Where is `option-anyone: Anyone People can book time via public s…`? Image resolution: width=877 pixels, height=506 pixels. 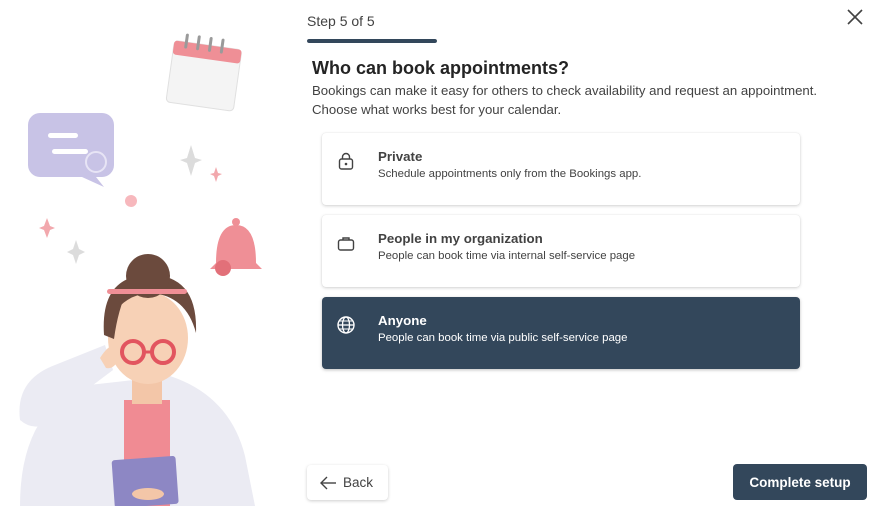
option-anyone: Anyone People can book time via public s… is located at coordinates (561, 333).